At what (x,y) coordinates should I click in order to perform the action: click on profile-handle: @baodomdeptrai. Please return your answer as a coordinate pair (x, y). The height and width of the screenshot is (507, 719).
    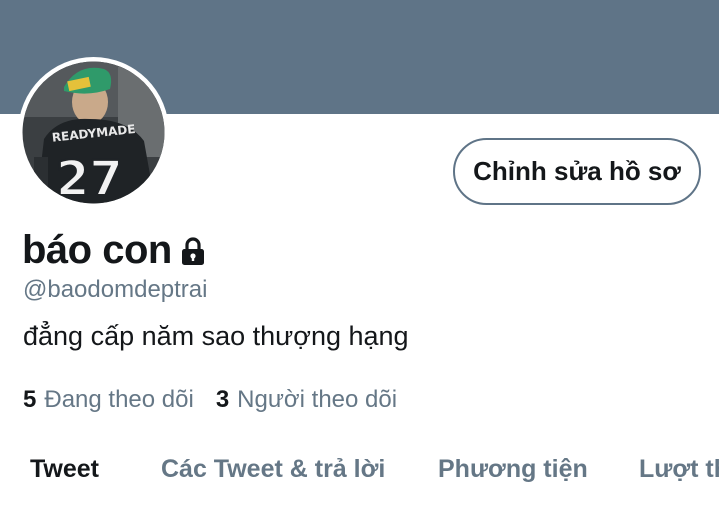
    Looking at the image, I should click on (115, 289).